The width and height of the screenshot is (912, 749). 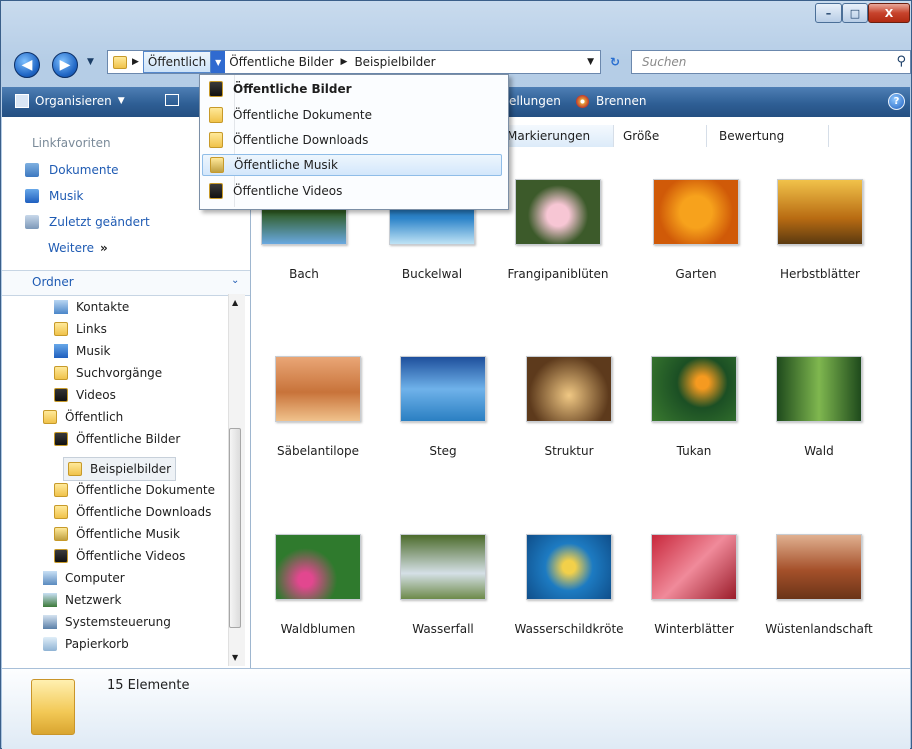 What do you see at coordinates (286, 165) in the screenshot?
I see `menu-item-label: Öffentliche Musik` at bounding box center [286, 165].